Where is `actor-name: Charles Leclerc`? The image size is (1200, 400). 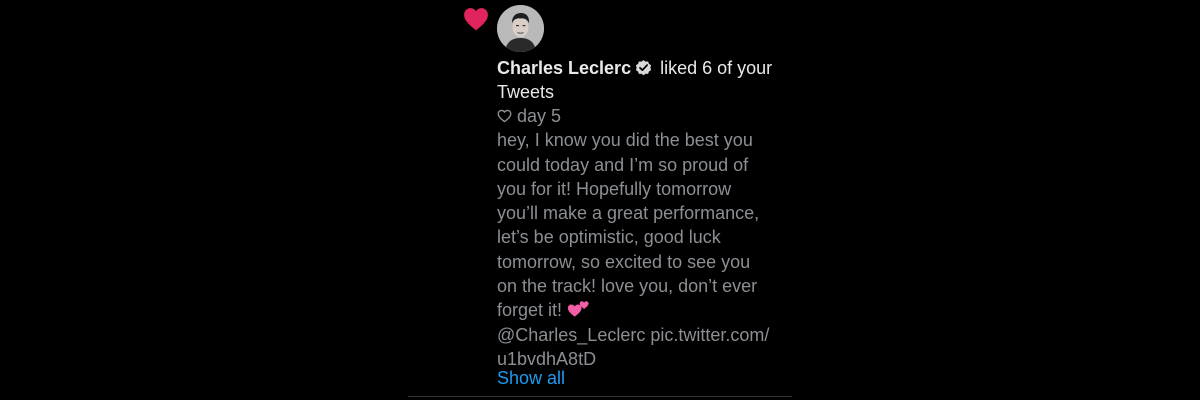 actor-name: Charles Leclerc is located at coordinates (564, 68).